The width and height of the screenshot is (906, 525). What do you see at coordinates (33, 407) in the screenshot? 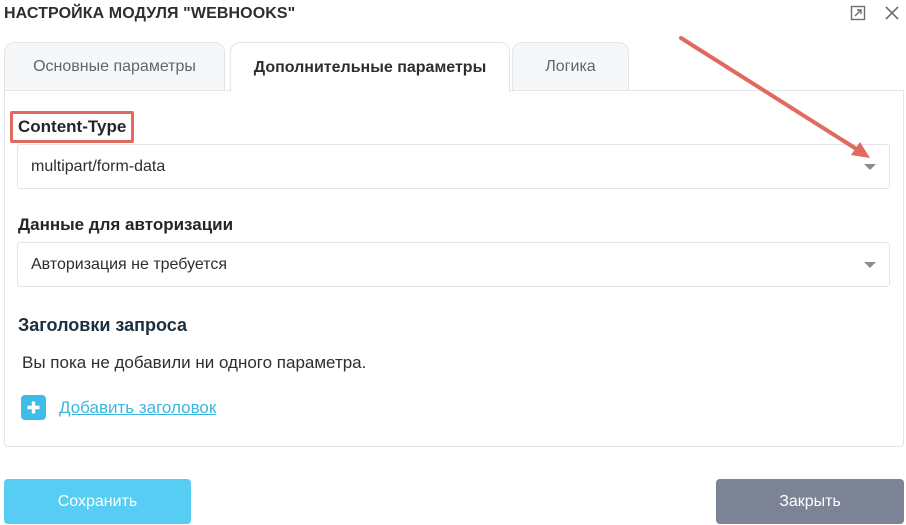
I see `plus-icon` at bounding box center [33, 407].